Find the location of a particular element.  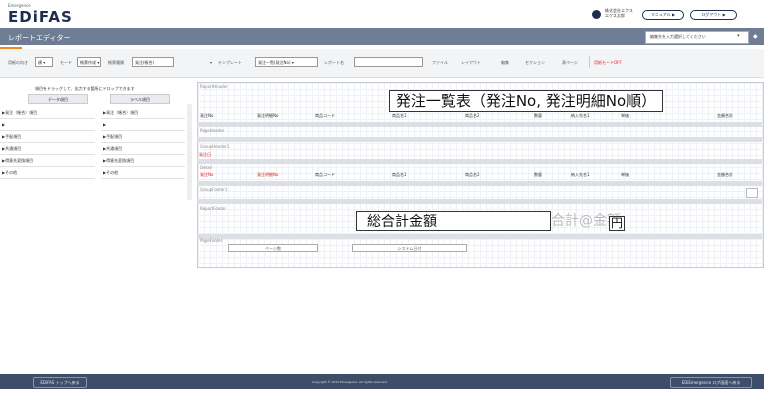

template-label: テンプレート is located at coordinates (230, 62).